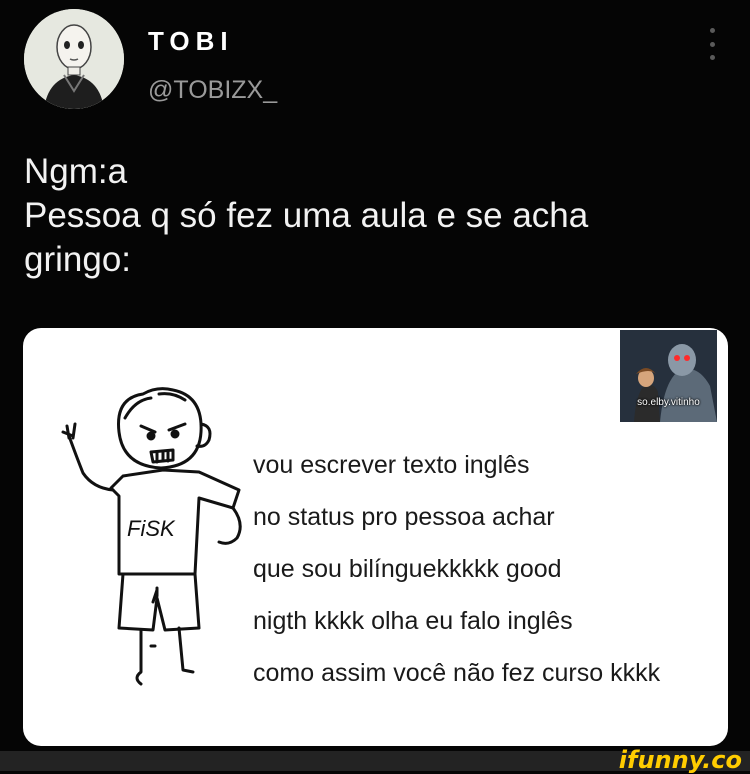  Describe the element at coordinates (391, 465) in the screenshot. I see `meme-line: vou escrever texto inglês` at that location.